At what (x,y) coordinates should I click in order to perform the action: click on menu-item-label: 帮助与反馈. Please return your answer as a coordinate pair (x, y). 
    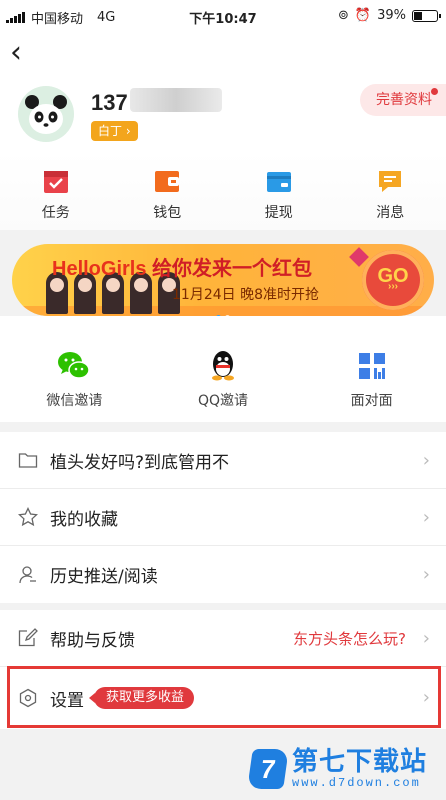
    Looking at the image, I should click on (92, 640).